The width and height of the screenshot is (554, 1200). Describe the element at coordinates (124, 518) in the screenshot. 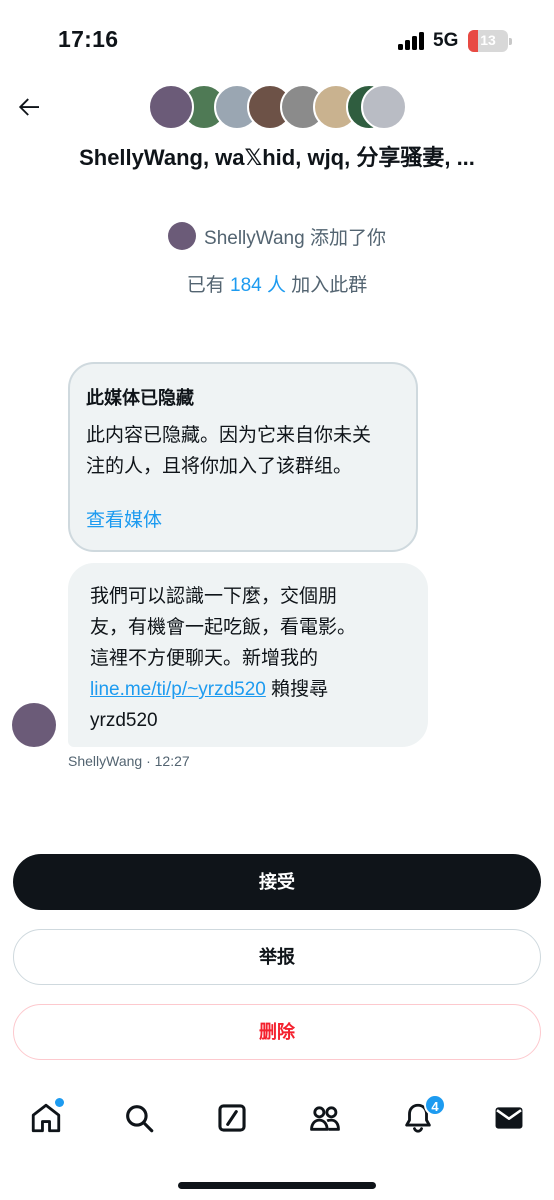

I see `view-media-link: 查看媒体` at that location.